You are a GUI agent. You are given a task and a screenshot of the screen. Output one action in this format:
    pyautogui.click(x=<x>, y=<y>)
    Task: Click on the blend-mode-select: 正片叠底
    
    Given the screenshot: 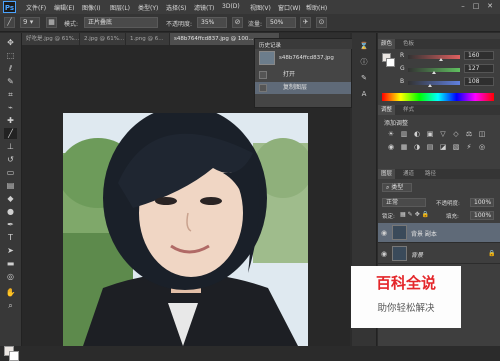 What is the action you would take?
    pyautogui.click(x=121, y=22)
    